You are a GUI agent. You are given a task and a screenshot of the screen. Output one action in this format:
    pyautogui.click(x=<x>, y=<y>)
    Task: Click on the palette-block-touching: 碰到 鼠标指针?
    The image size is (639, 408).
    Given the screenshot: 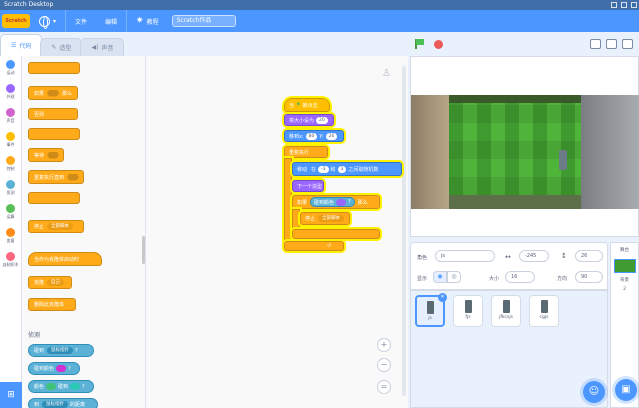 What is the action you would take?
    pyautogui.click(x=61, y=350)
    